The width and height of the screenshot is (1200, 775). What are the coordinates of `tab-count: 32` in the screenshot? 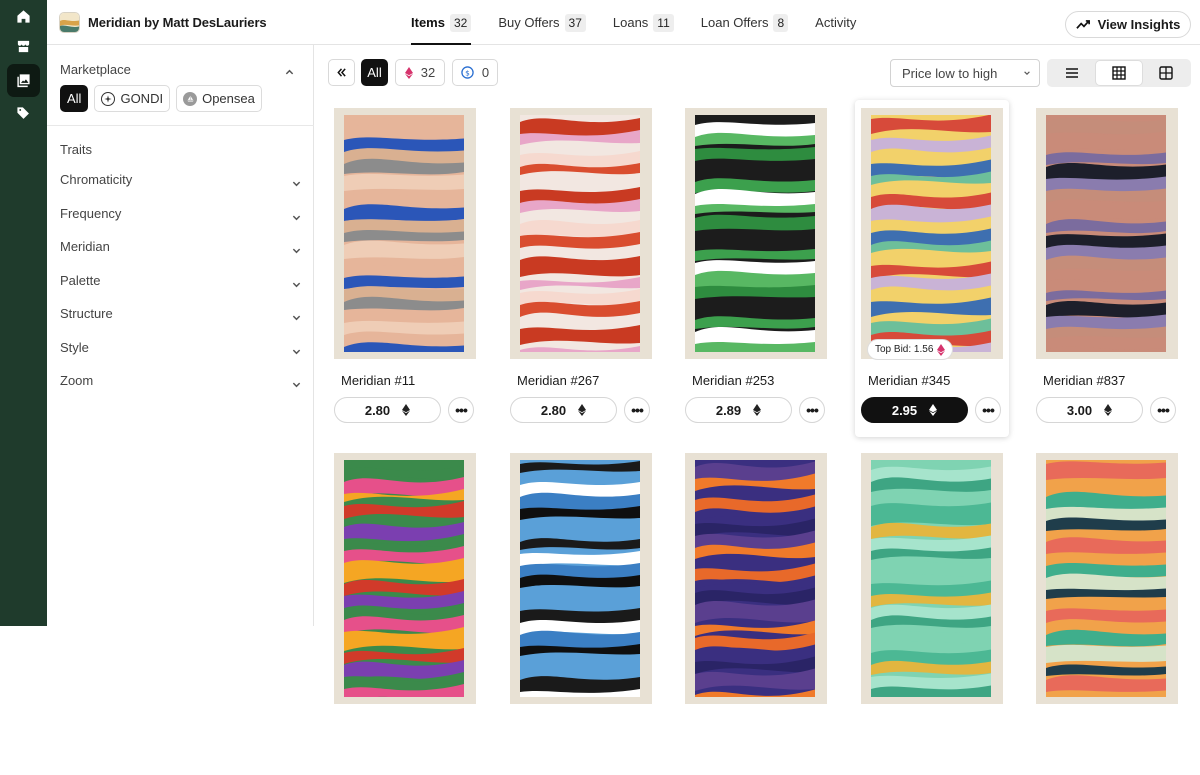 It's located at (460, 22).